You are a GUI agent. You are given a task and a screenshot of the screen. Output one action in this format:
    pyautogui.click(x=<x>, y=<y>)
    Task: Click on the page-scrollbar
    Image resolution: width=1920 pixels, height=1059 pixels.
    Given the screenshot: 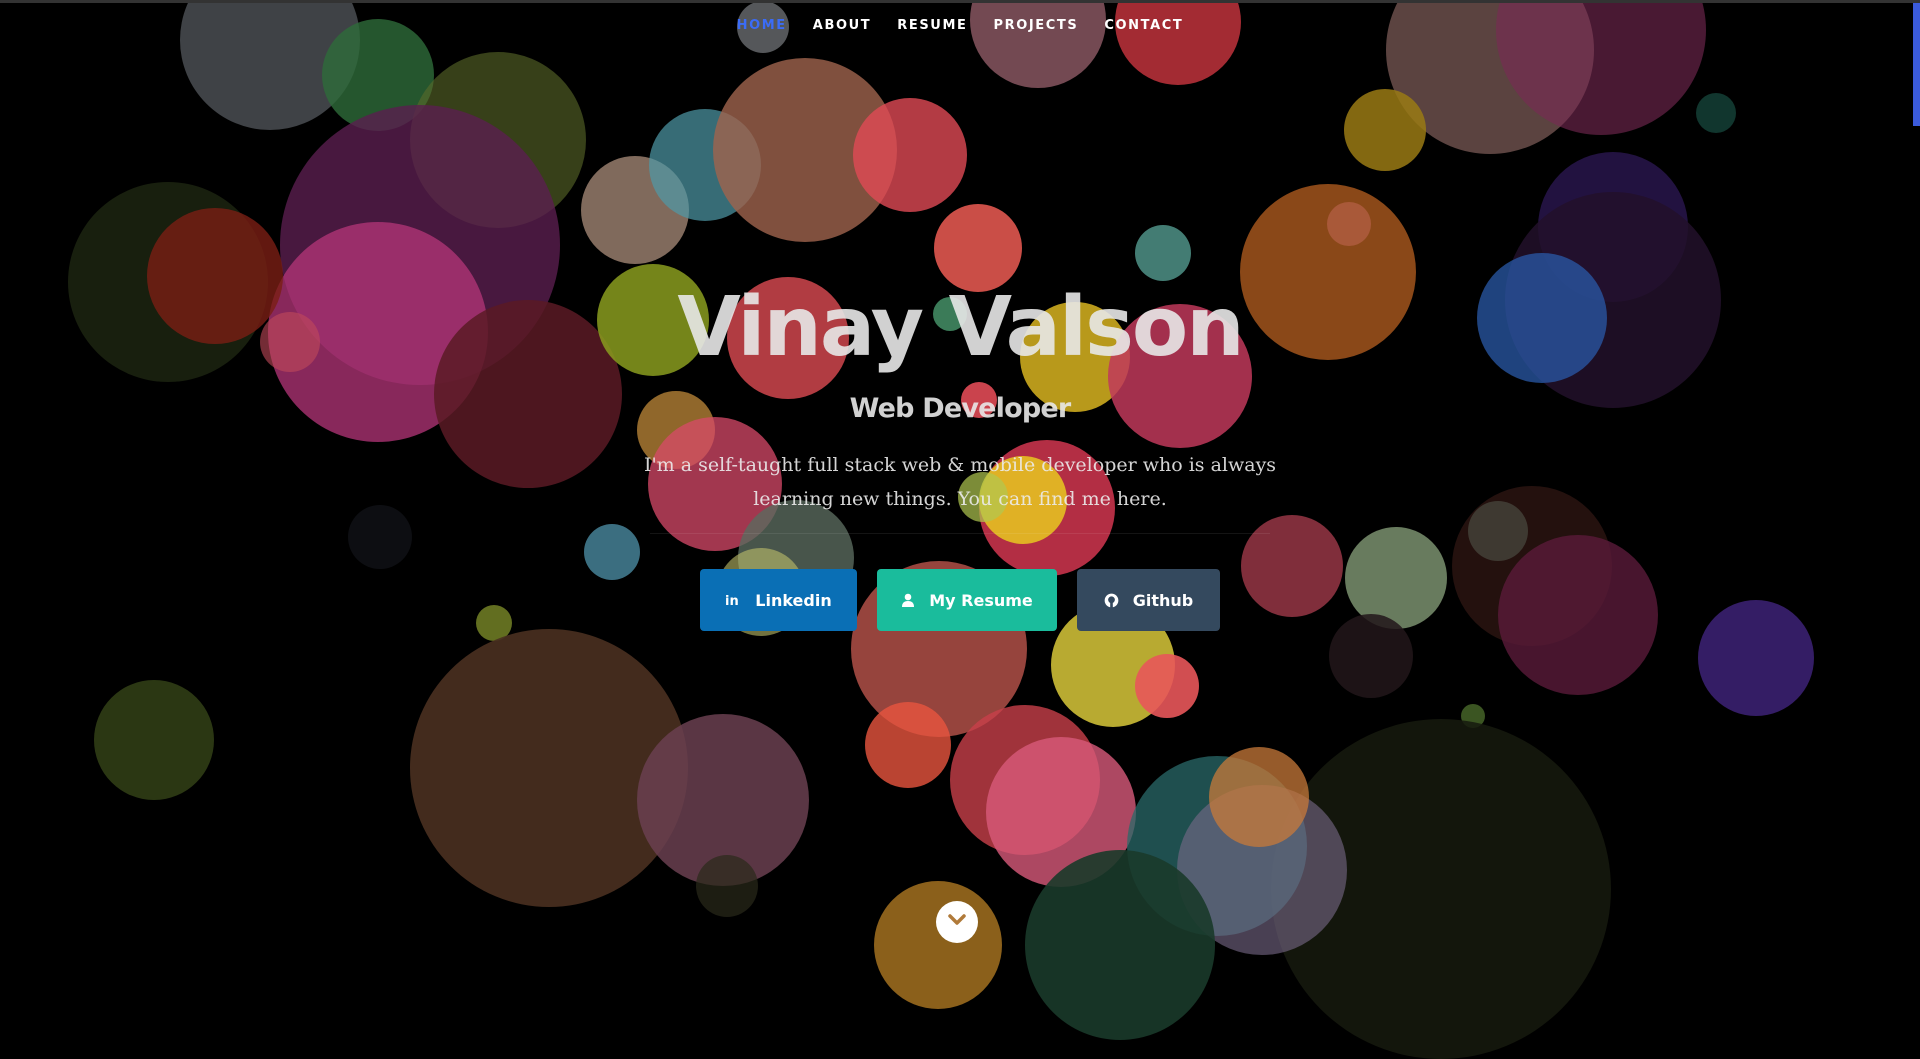 What is the action you would take?
    pyautogui.click(x=1916, y=63)
    